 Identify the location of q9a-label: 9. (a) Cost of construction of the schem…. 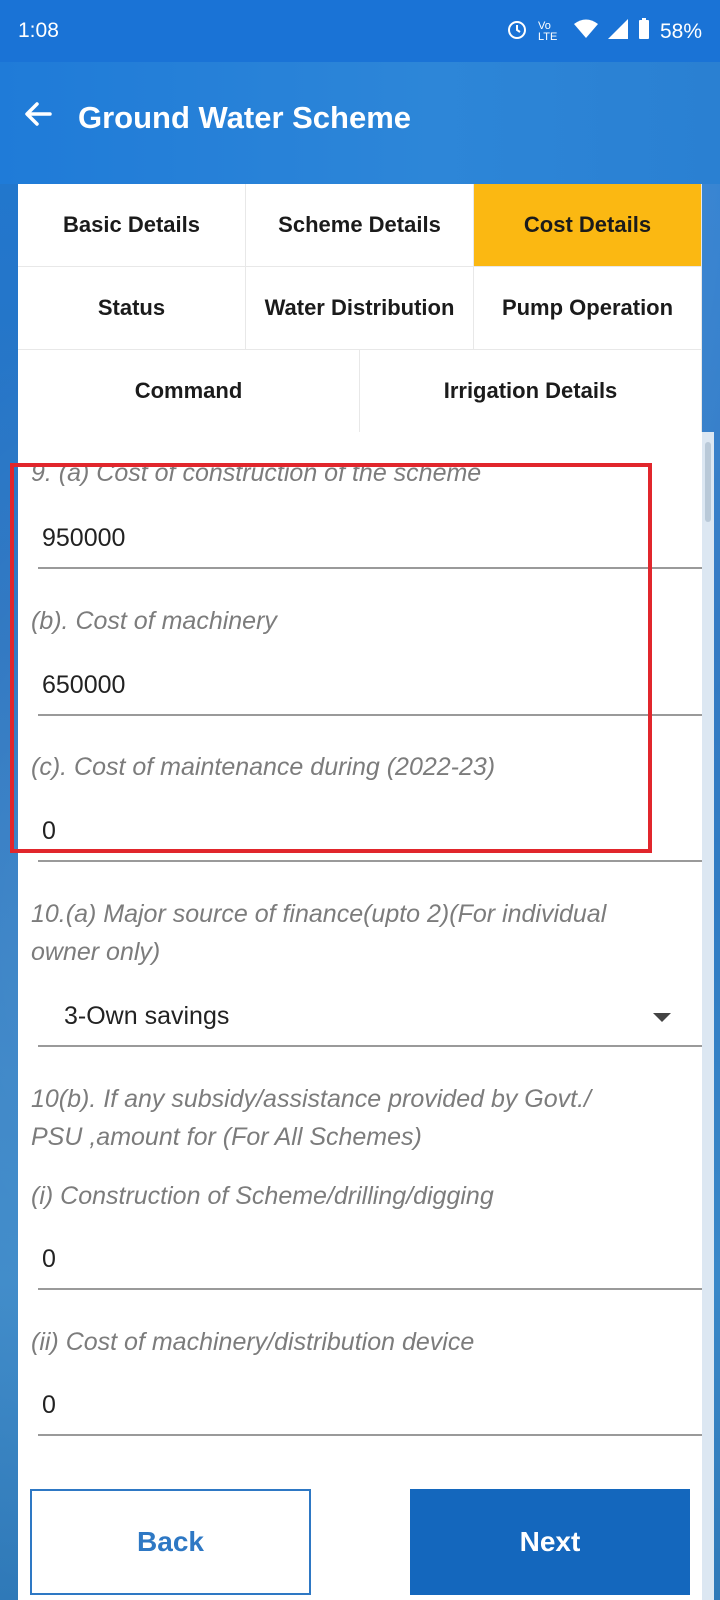
(256, 473).